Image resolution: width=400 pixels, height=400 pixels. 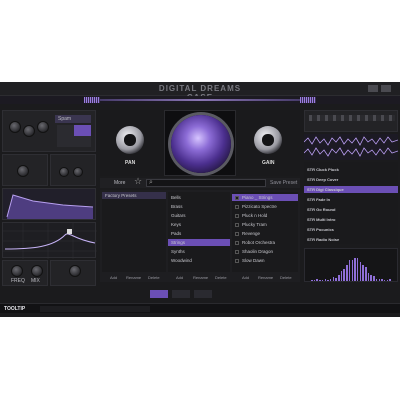 I want to click on mini-panel-right, so click(x=73, y=170).